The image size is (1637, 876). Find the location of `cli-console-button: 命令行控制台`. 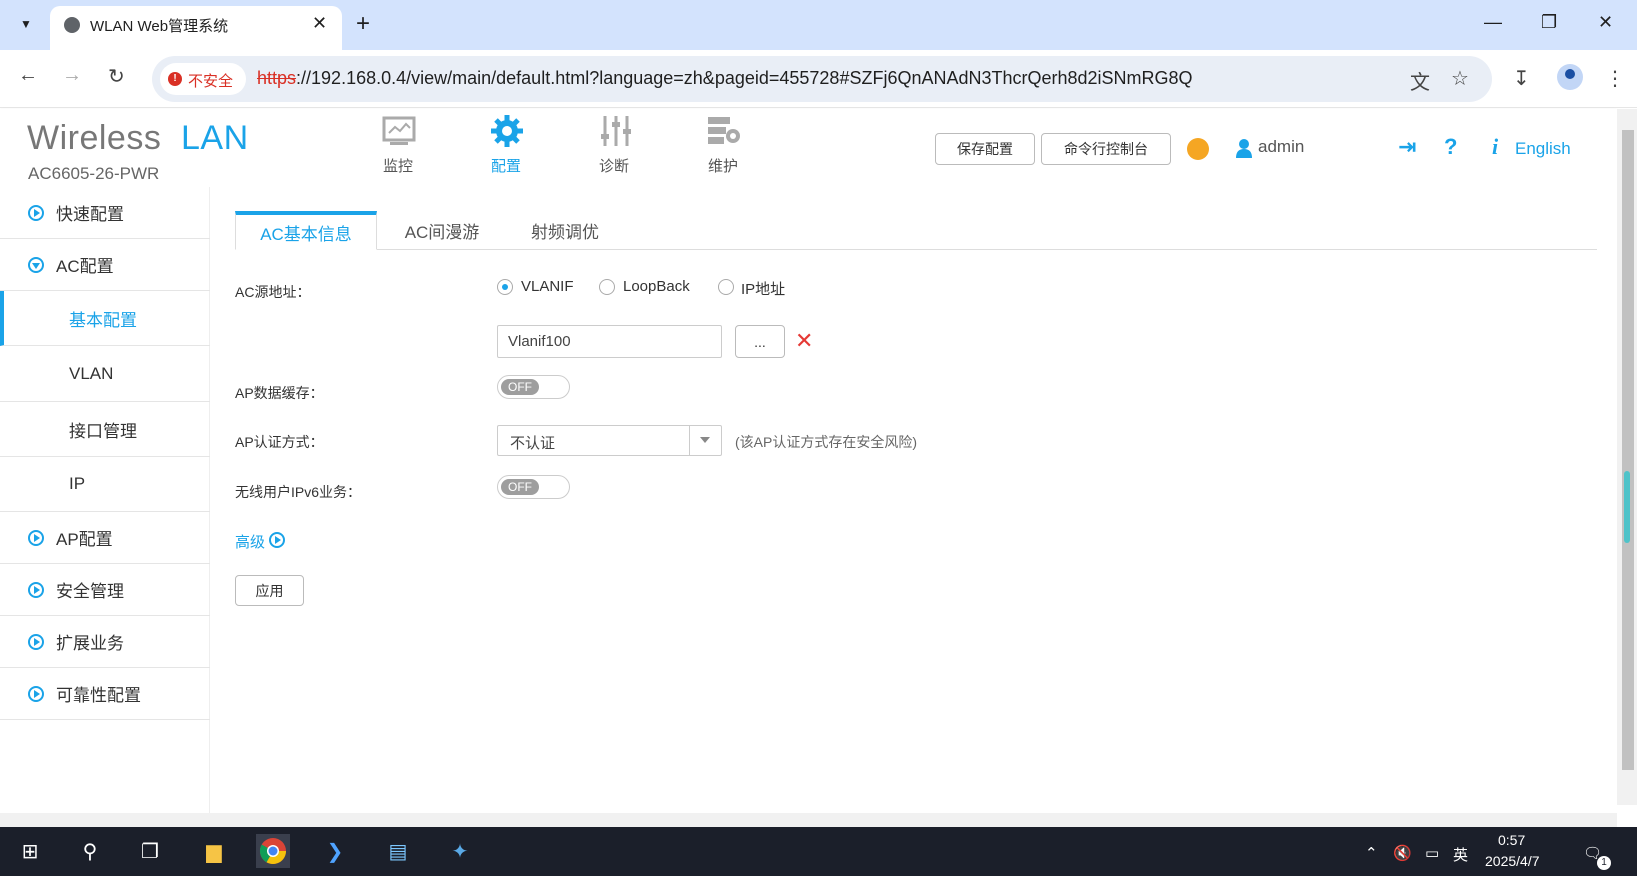

cli-console-button: 命令行控制台 is located at coordinates (1106, 149).